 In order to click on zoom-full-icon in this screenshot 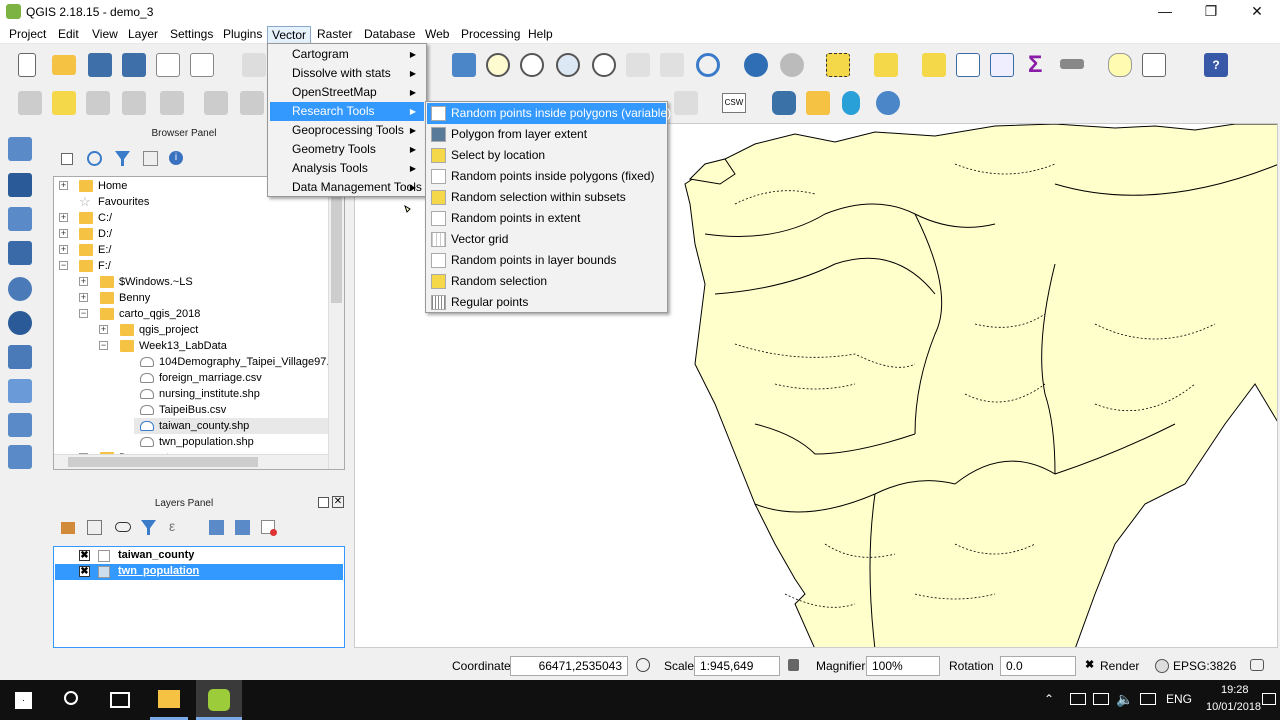, I will do `click(568, 65)`.